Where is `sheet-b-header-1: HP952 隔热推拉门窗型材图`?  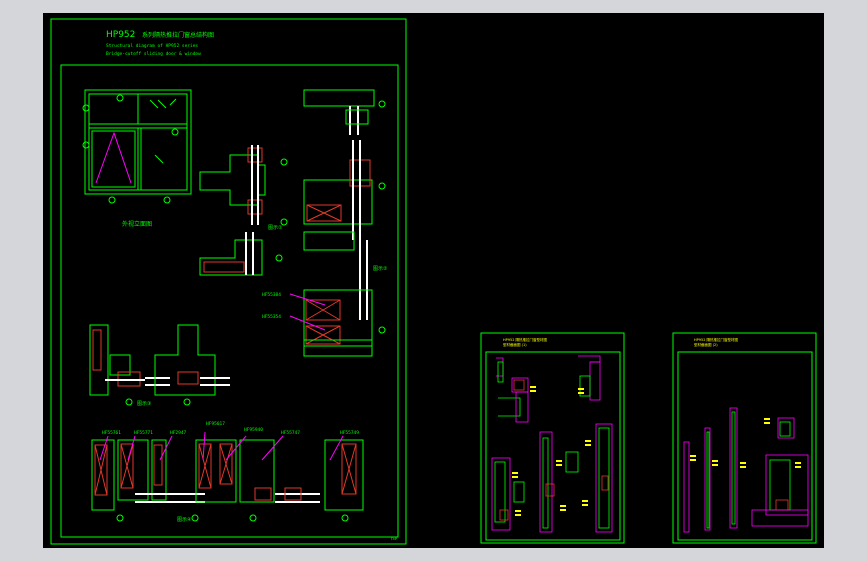
sheet-b-header-1: HP952 隔热推拉门窗型材图 is located at coordinates (525, 339).